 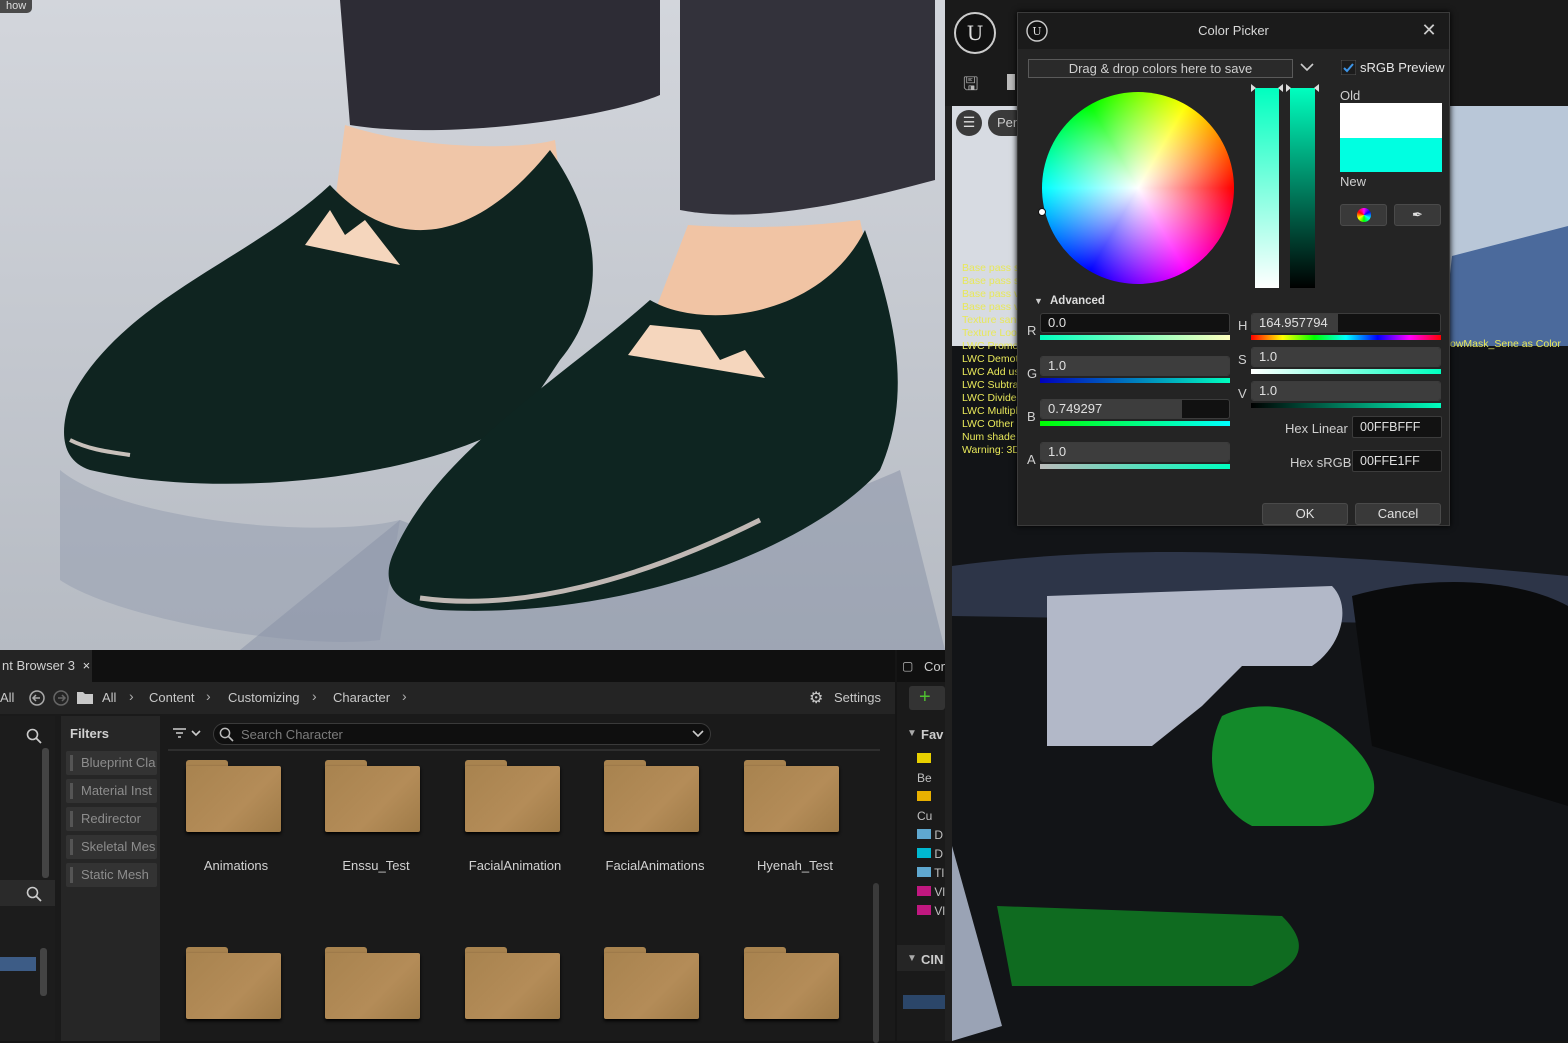 I want to click on breadcrumb-all: All, so click(x=109, y=697).